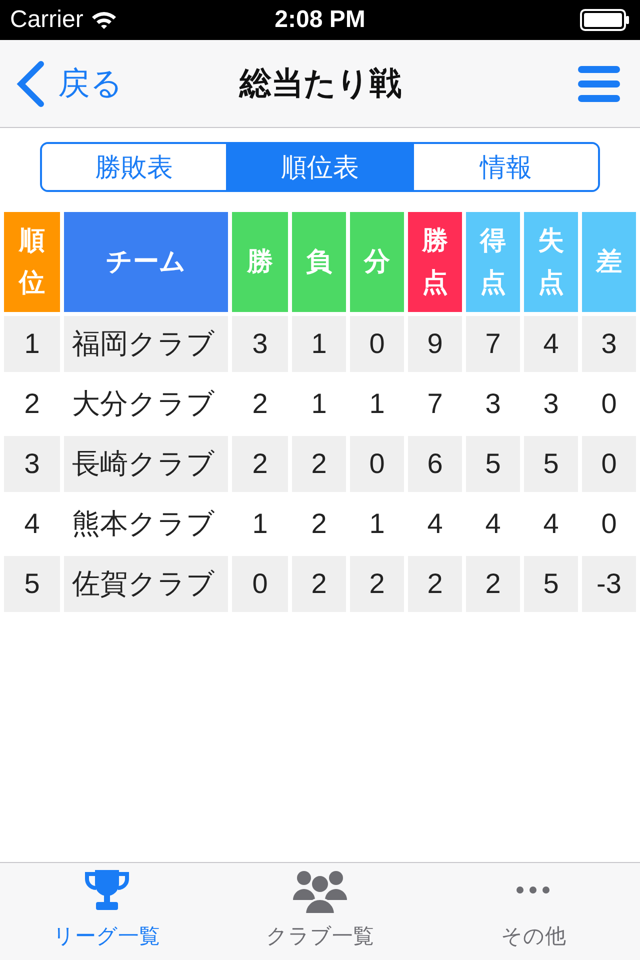 The height and width of the screenshot is (960, 640). What do you see at coordinates (435, 404) in the screenshot?
I see `table-cell-text: 7` at bounding box center [435, 404].